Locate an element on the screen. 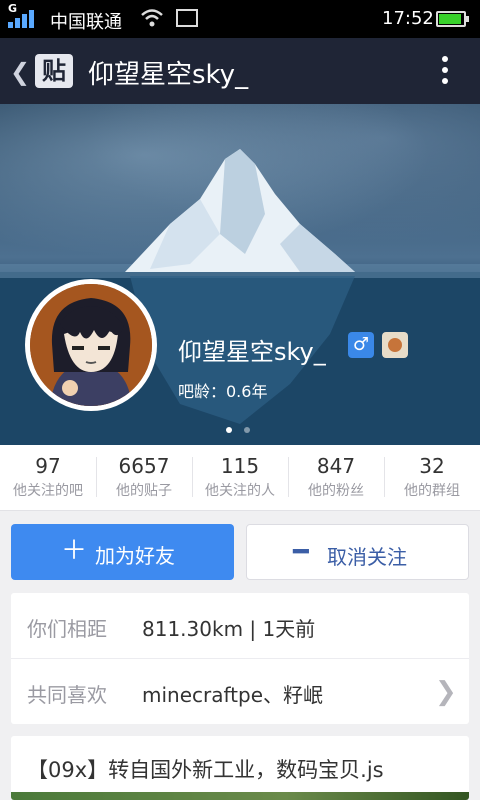  stat-value: 847 is located at coordinates (336, 466).